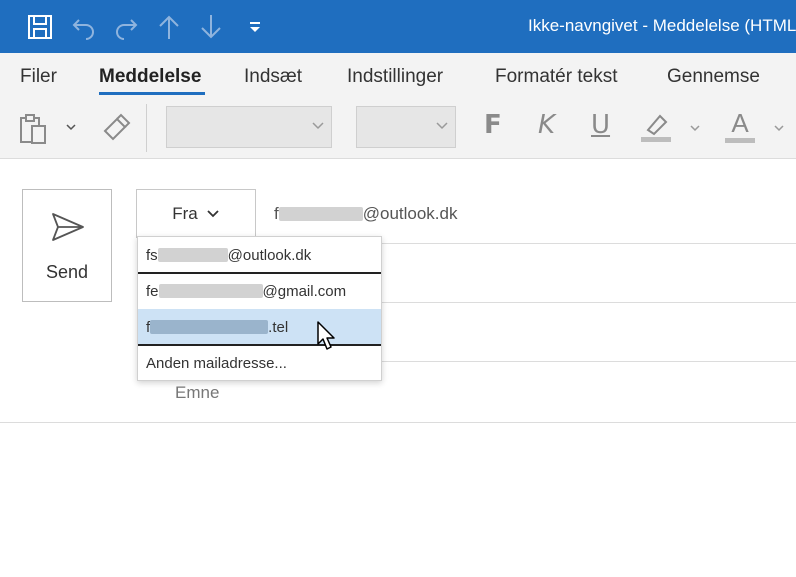 Image resolution: width=796 pixels, height=577 pixels. Describe the element at coordinates (152, 255) in the screenshot. I see `dropdown-item-prefix: fs` at that location.